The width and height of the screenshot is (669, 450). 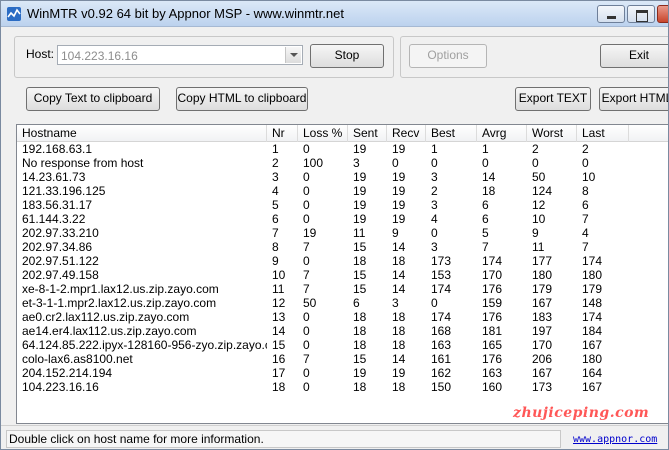 What do you see at coordinates (242, 99) in the screenshot?
I see `copy-html-button: Copy HTML to clipboard` at bounding box center [242, 99].